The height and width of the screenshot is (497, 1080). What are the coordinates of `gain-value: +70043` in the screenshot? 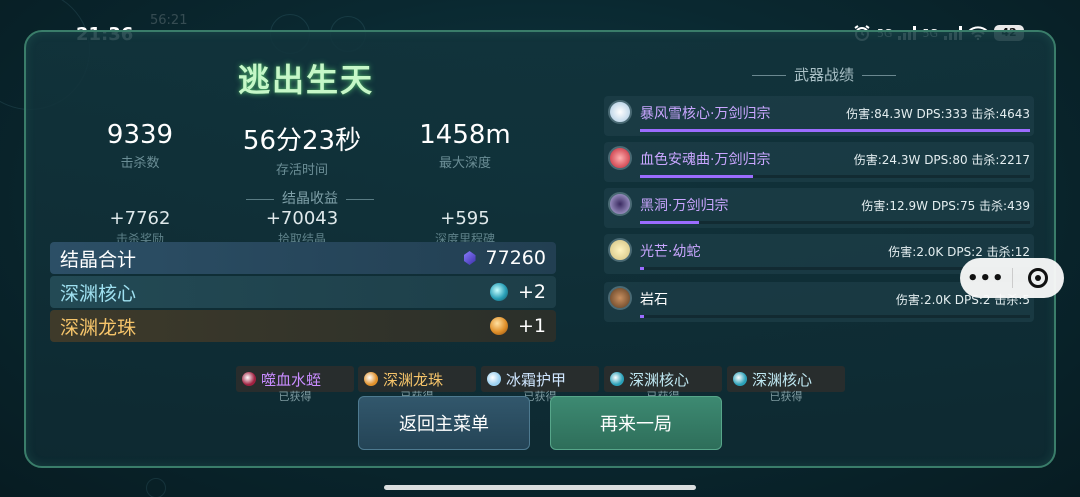 It's located at (302, 218).